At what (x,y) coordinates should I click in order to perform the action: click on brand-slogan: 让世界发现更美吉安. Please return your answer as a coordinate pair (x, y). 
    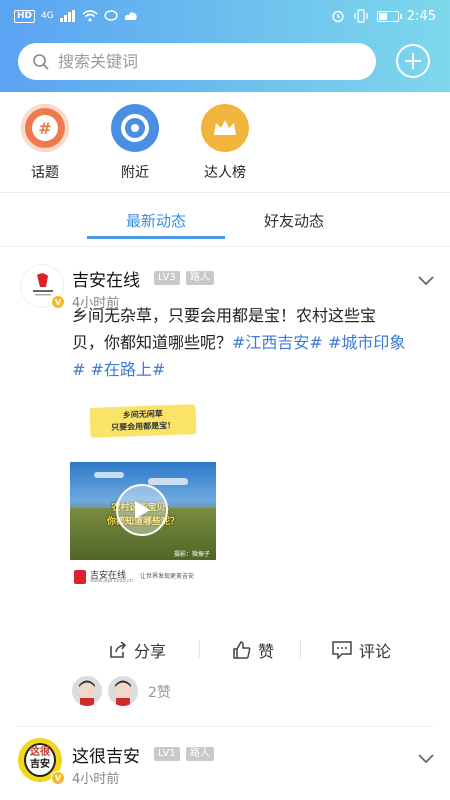
    Looking at the image, I should click on (167, 576).